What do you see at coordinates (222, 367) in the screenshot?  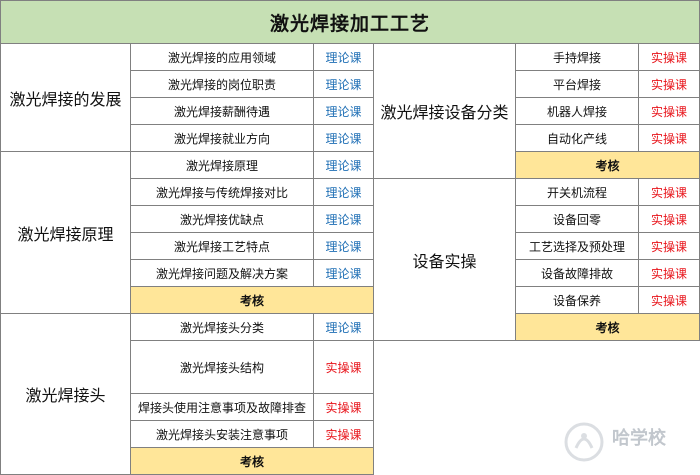 I see `topic-item: 激光焊接头结构` at bounding box center [222, 367].